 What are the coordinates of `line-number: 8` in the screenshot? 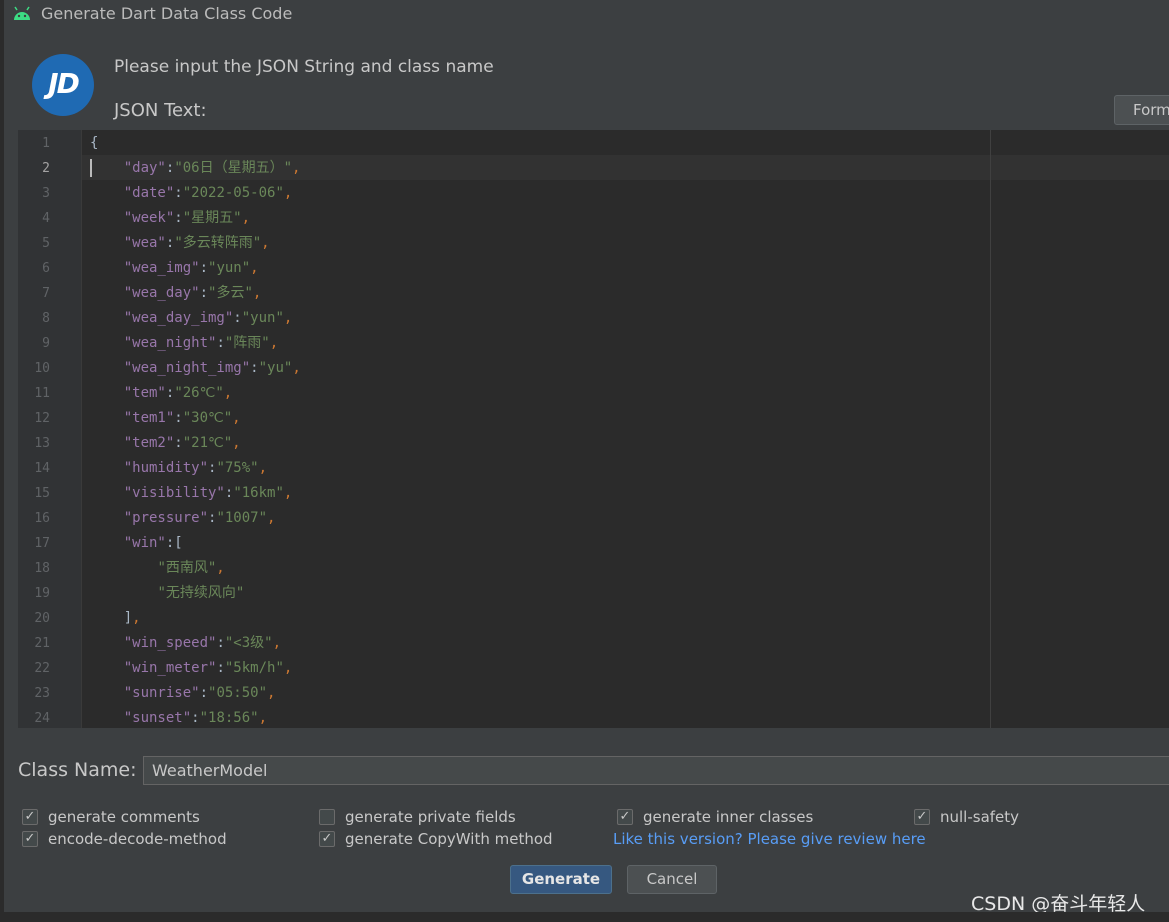 It's located at (46, 318).